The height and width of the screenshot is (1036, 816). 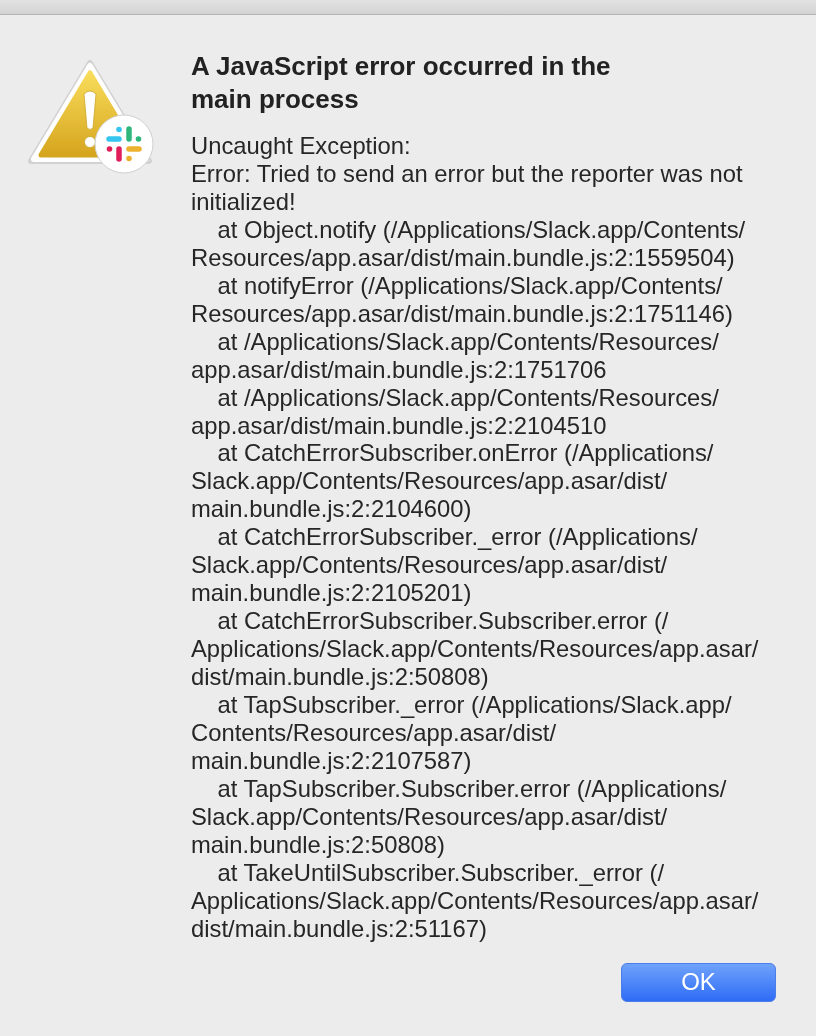 I want to click on app-badge-icon, so click(x=124, y=144).